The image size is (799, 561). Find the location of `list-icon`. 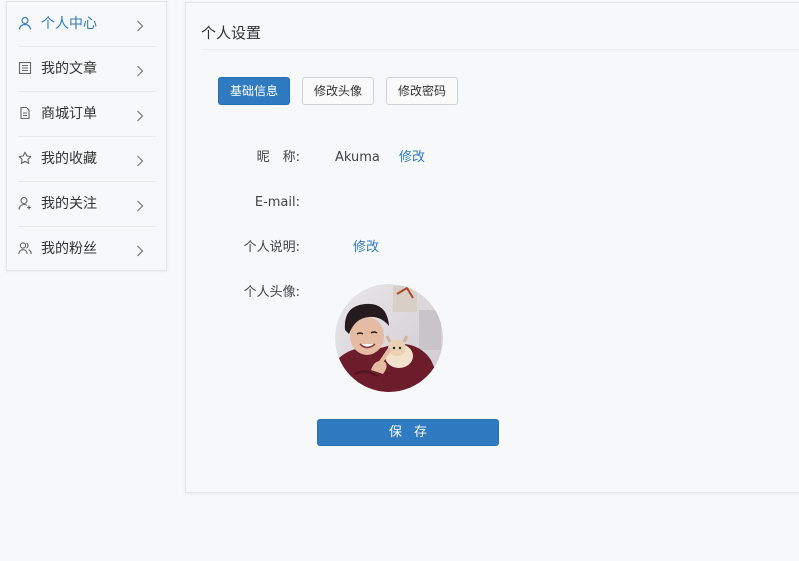

list-icon is located at coordinates (25, 68).